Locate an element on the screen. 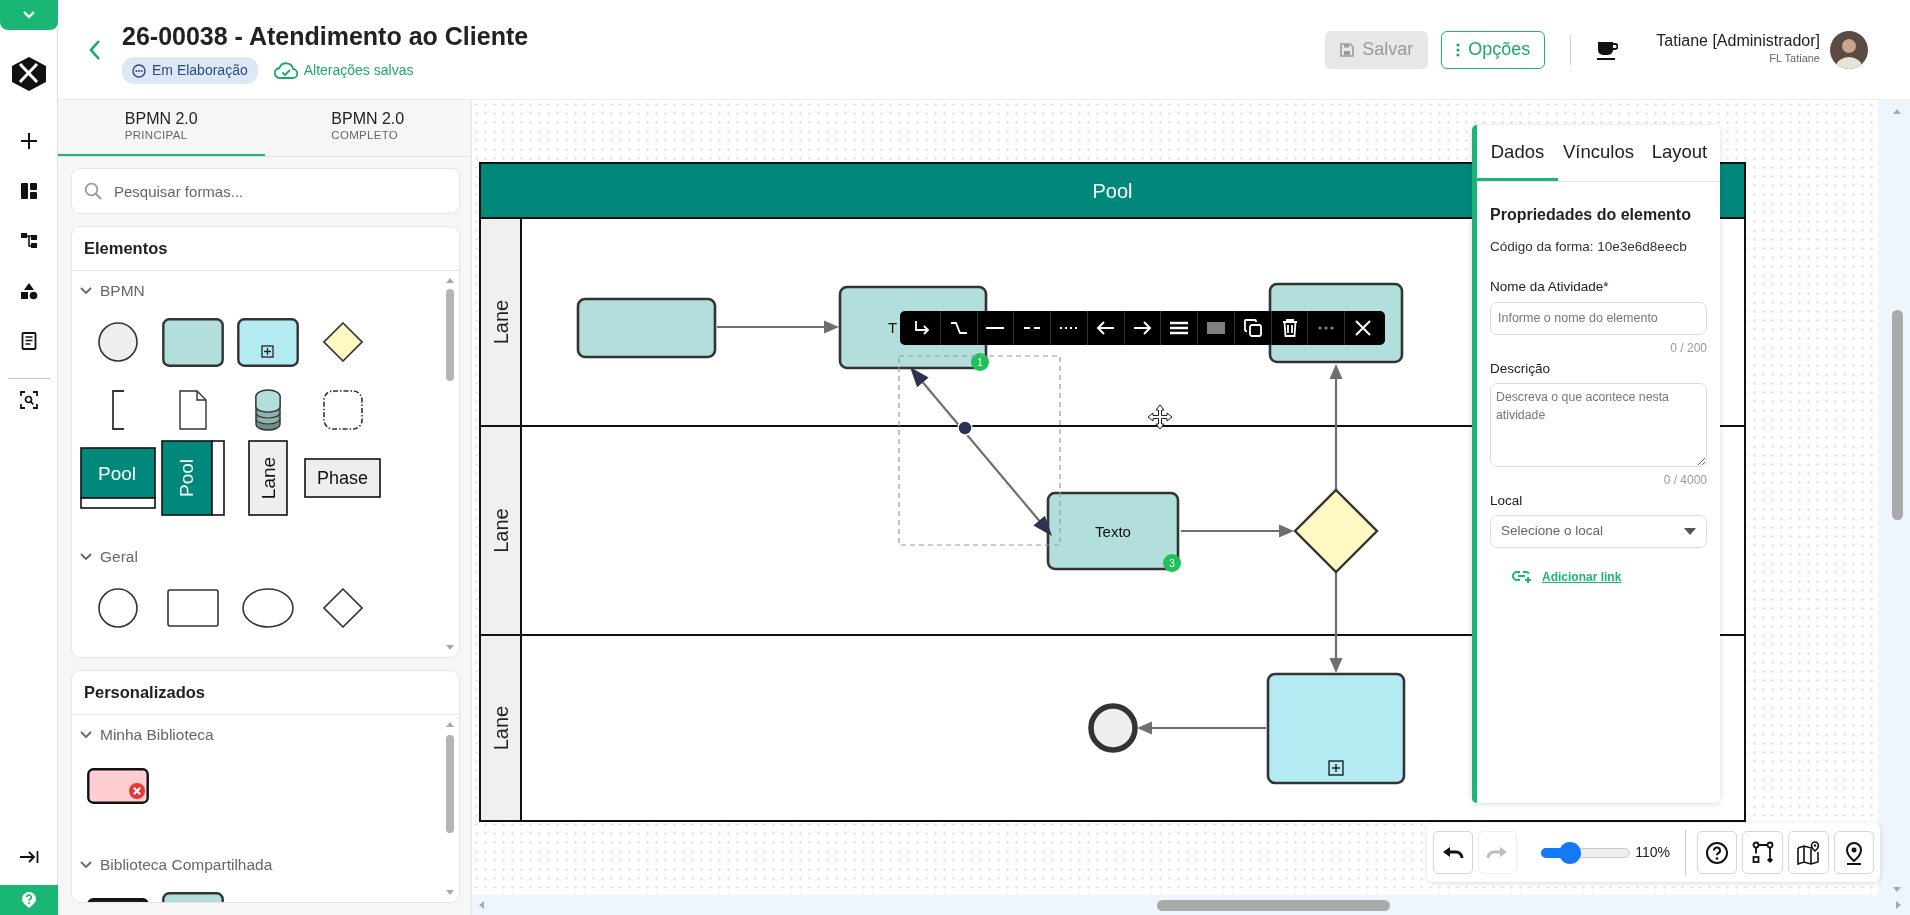  dashboard-icon is located at coordinates (28, 191).